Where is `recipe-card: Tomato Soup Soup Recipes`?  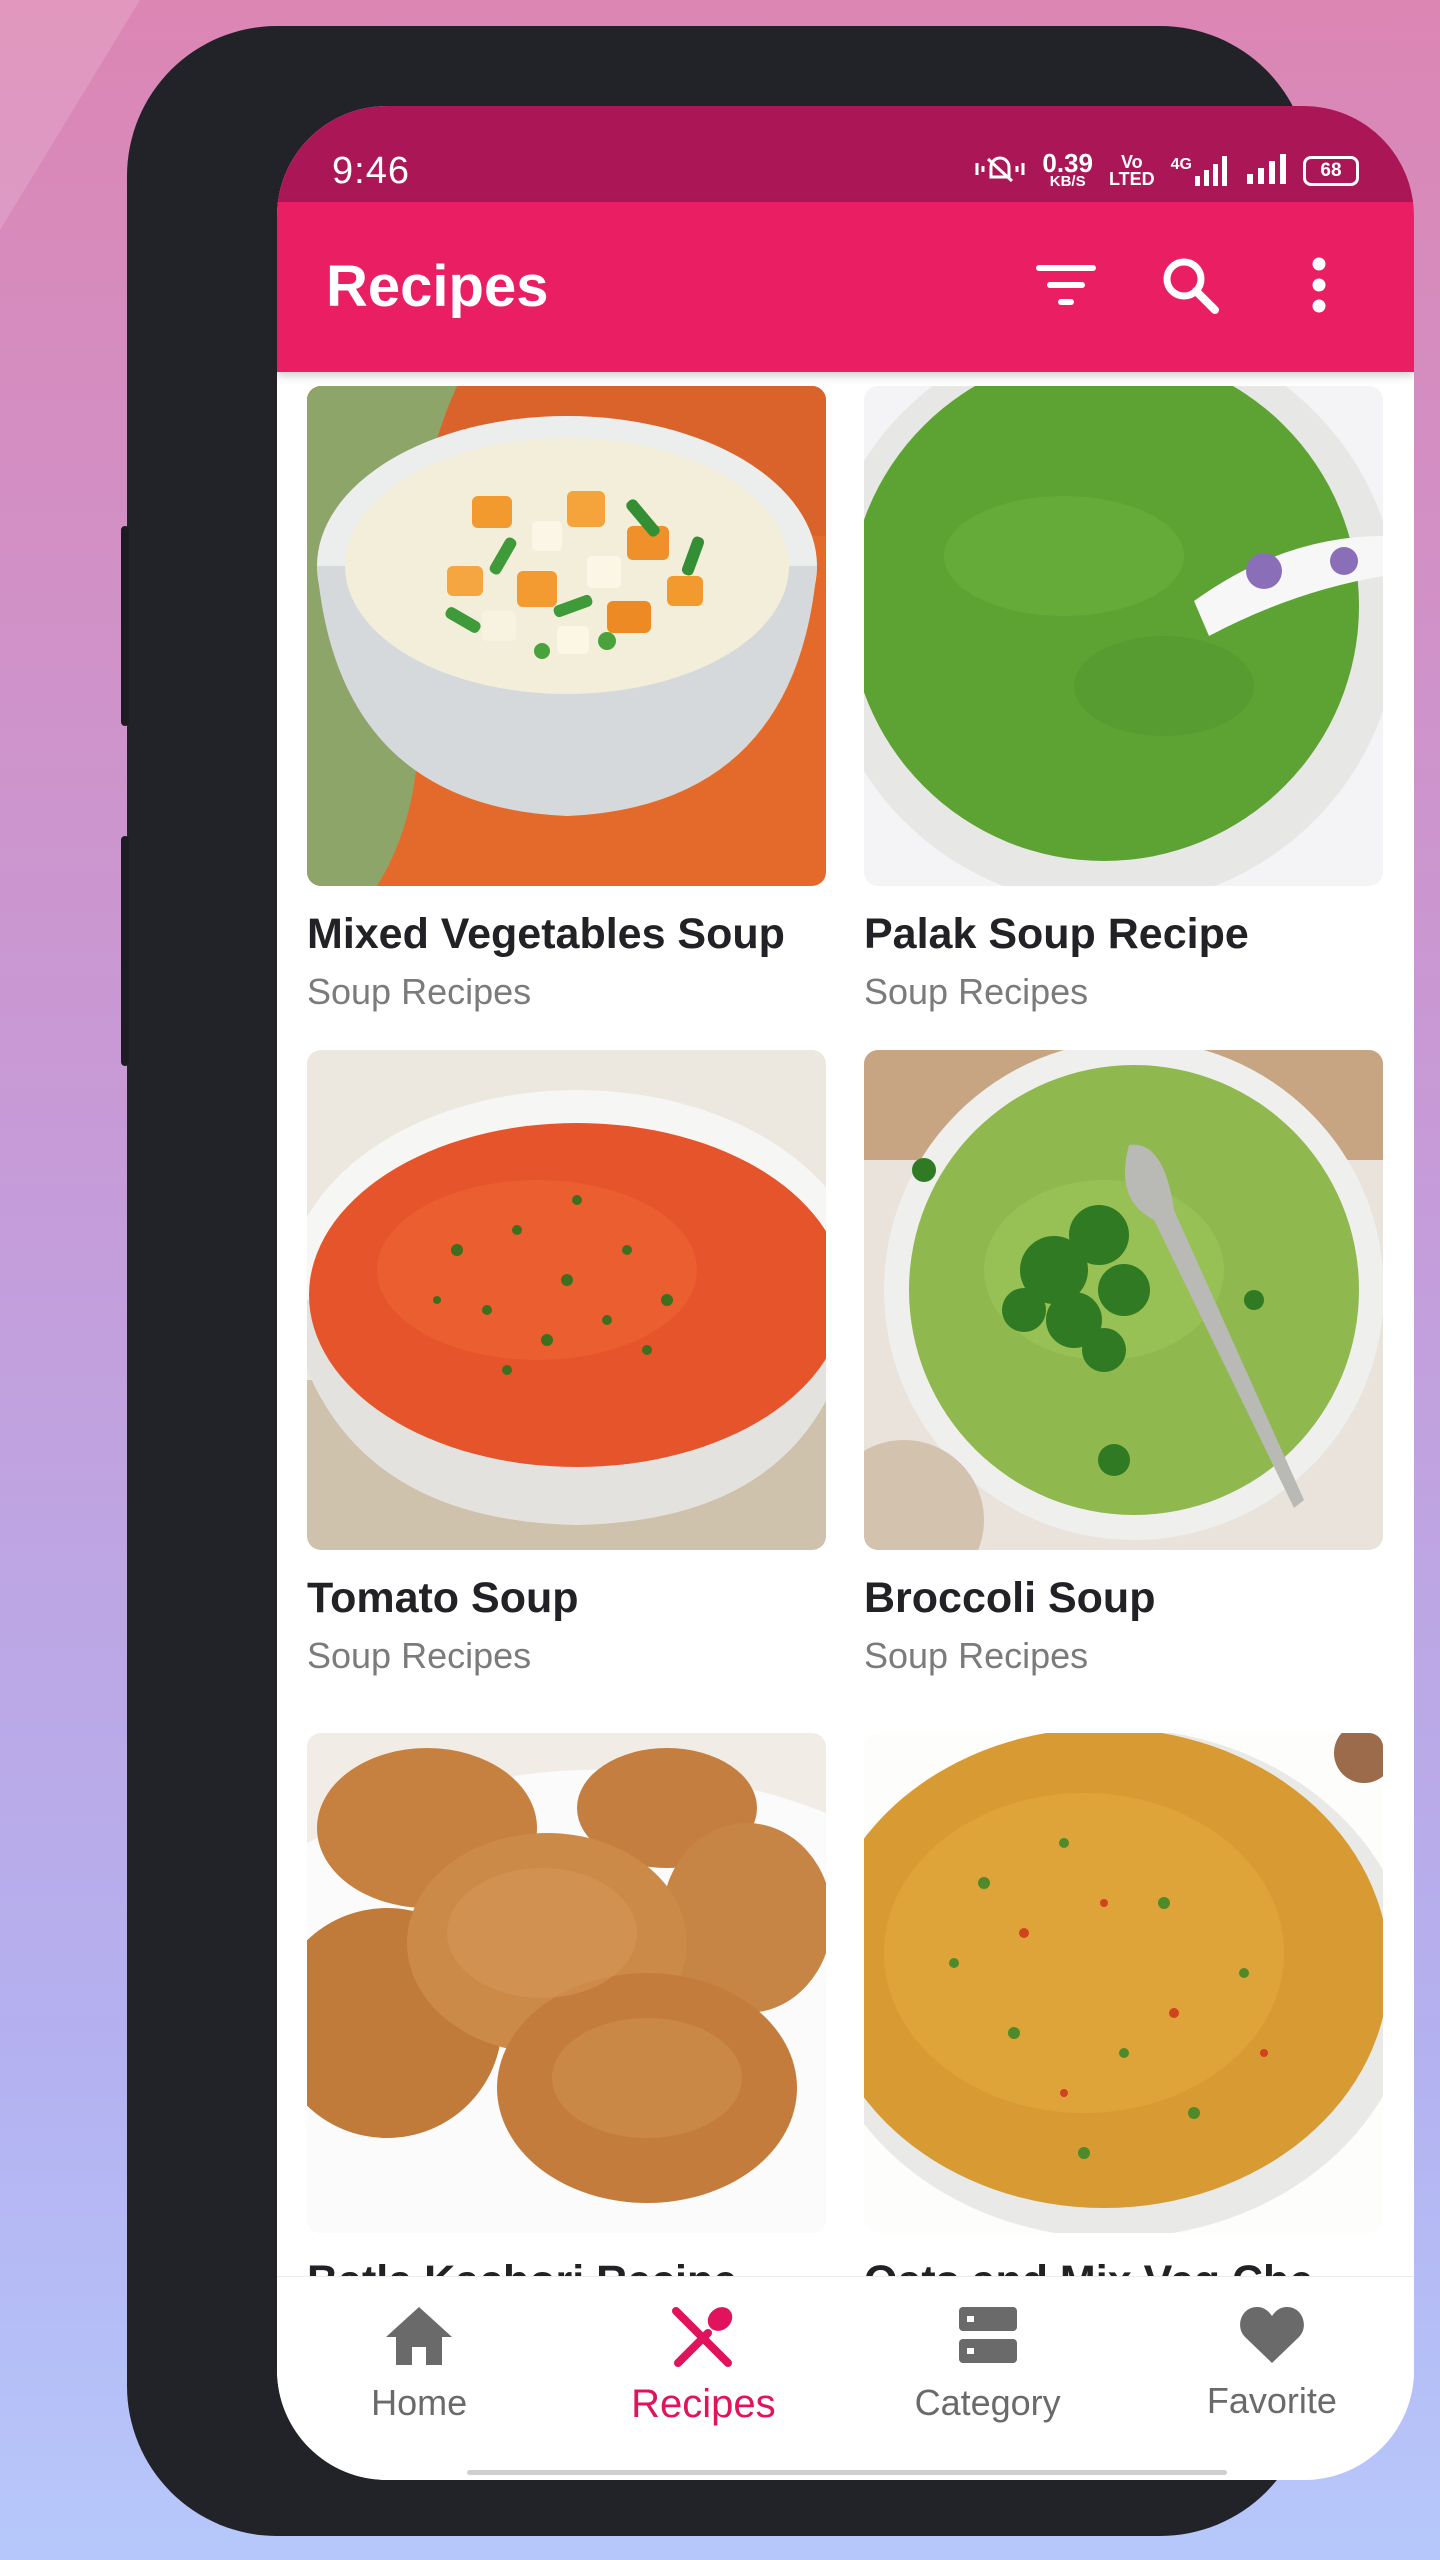
recipe-card: Tomato Soup Soup Recipes is located at coordinates (566, 1363).